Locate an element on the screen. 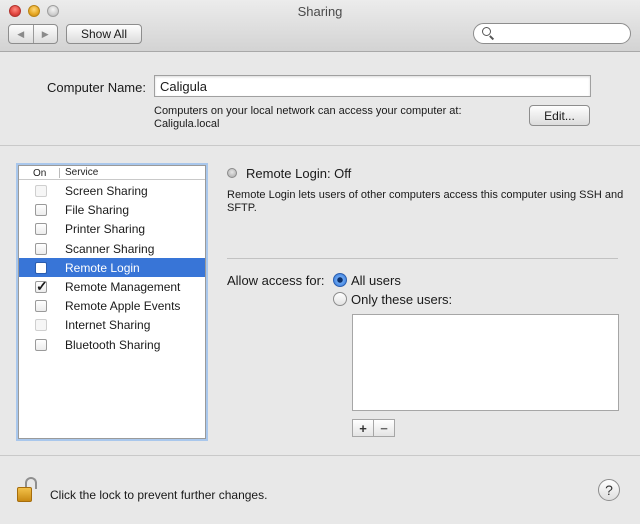 The width and height of the screenshot is (640, 524). back-forward-control: ◀ ▶ is located at coordinates (33, 34).